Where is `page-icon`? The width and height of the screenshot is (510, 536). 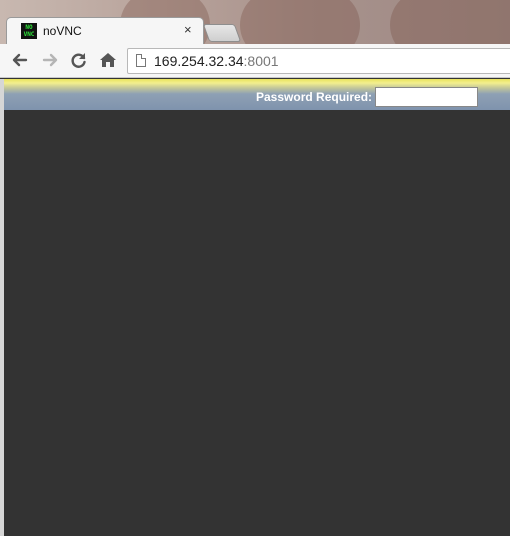 page-icon is located at coordinates (141, 60).